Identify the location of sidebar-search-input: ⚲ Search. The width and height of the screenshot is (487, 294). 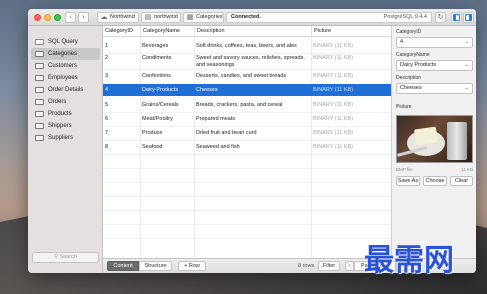
(65, 257).